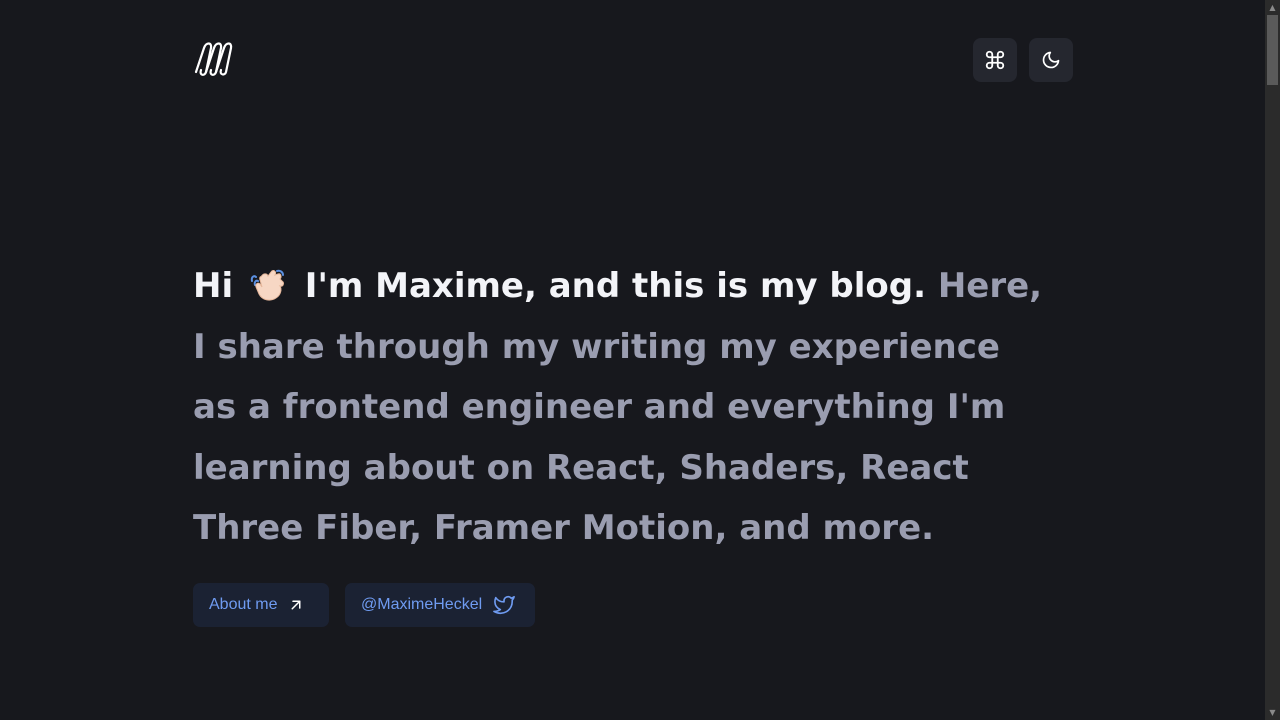  Describe the element at coordinates (422, 604) in the screenshot. I see `twitter-handle-label: @MaximeHeckel` at that location.